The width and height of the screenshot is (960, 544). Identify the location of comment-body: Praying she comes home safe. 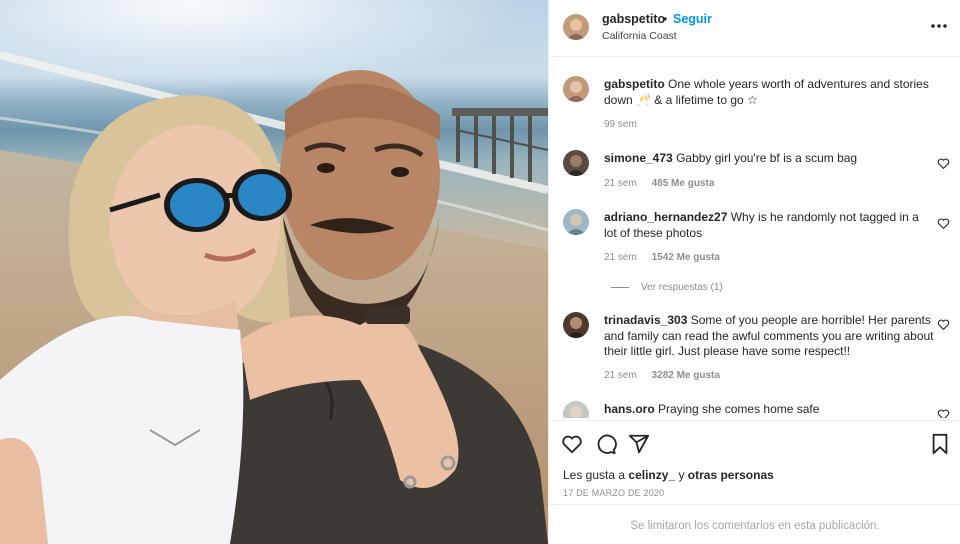
(739, 409).